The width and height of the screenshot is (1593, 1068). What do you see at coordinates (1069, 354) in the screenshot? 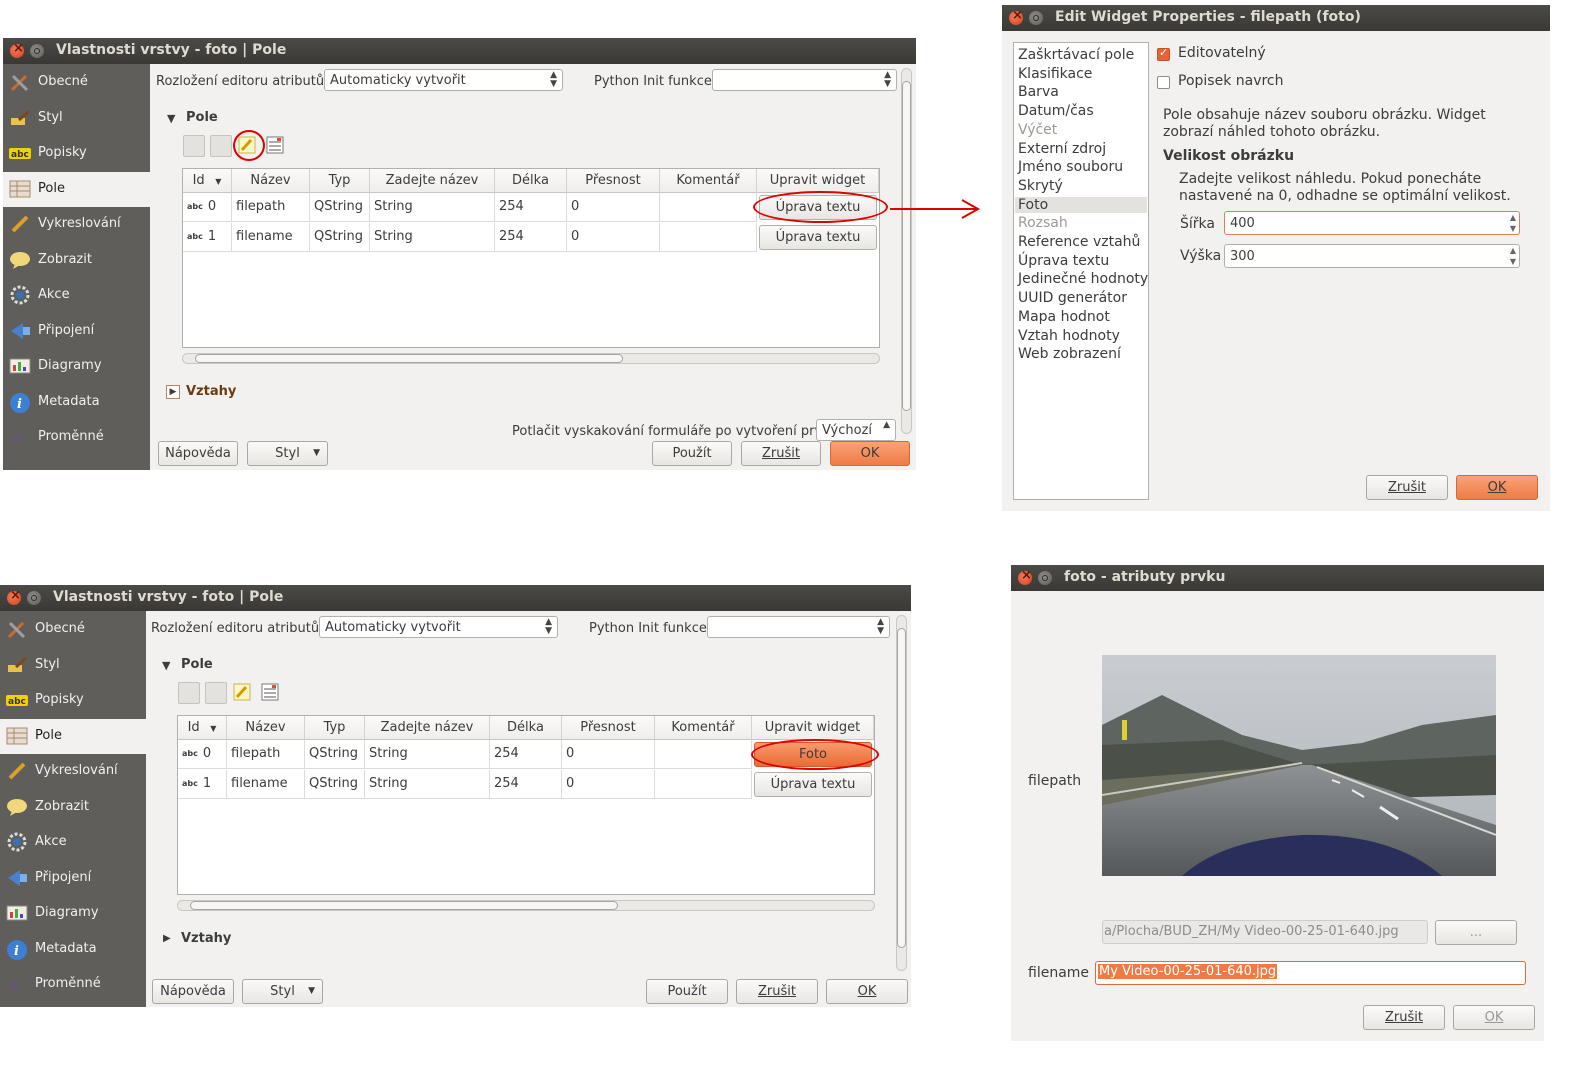
I see `widget-type-item: Web zobrazení` at bounding box center [1069, 354].